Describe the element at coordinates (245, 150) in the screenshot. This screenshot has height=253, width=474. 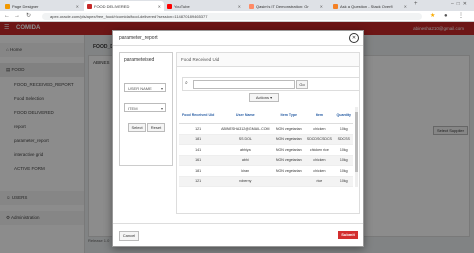
I see `table-cell: abhiya` at that location.